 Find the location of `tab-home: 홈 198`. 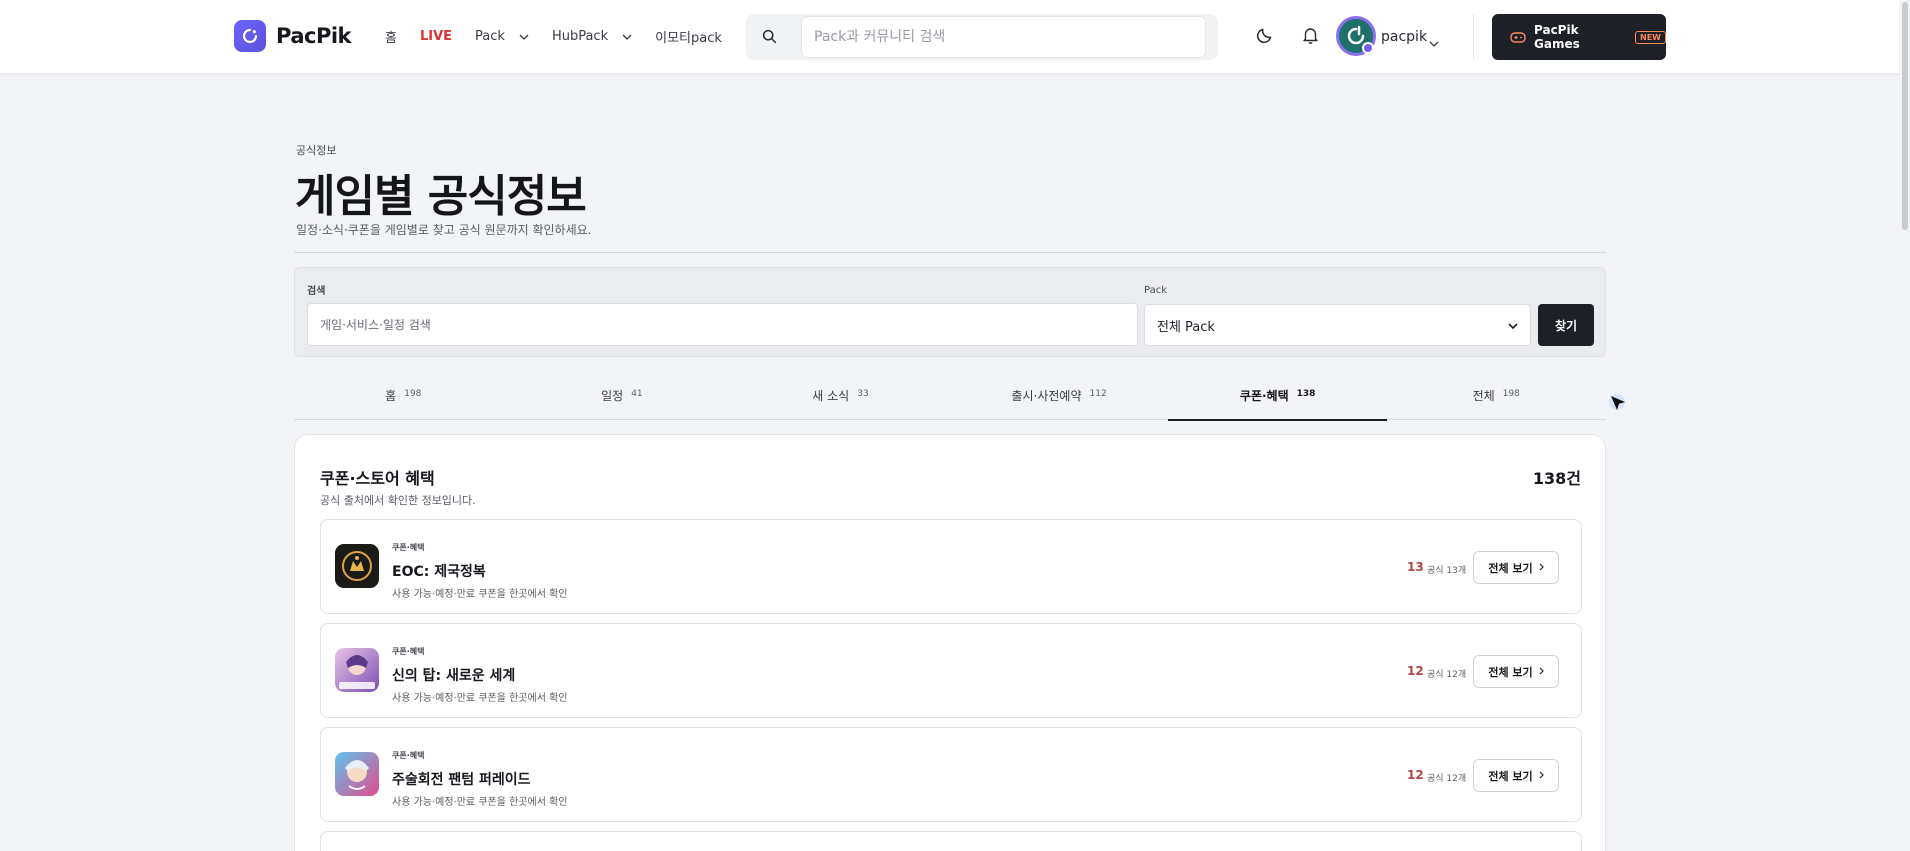

tab-home: 홈 198 is located at coordinates (403, 397).